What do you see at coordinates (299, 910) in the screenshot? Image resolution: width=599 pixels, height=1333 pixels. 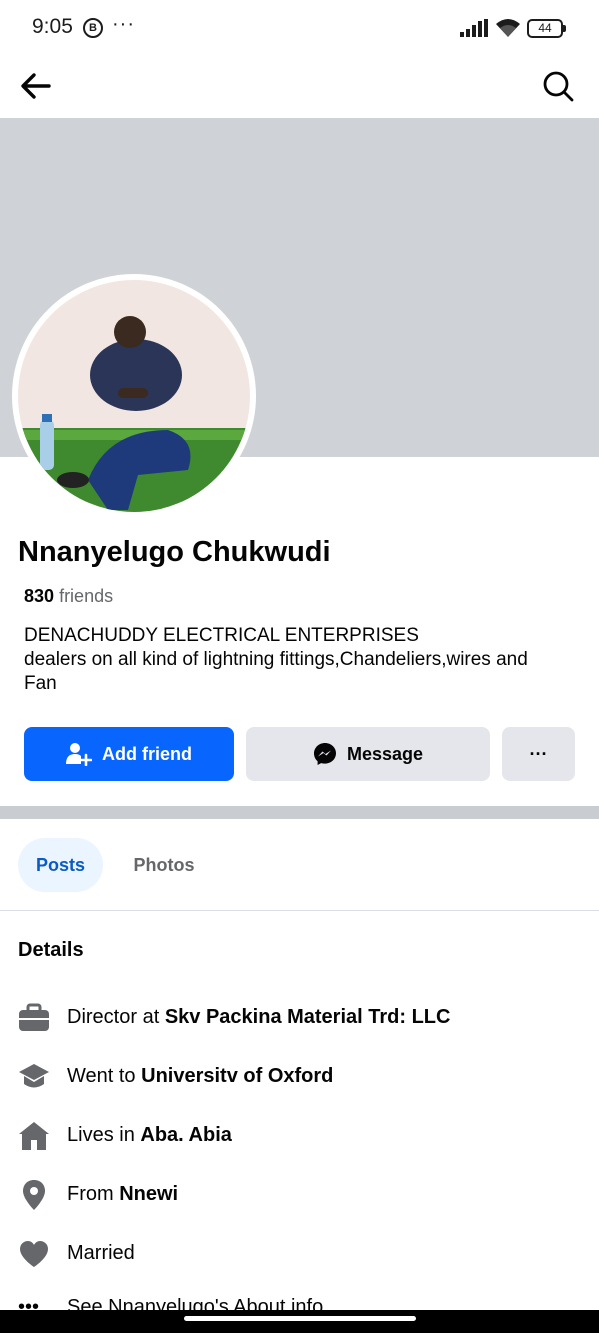 I see `tabs-divider` at bounding box center [299, 910].